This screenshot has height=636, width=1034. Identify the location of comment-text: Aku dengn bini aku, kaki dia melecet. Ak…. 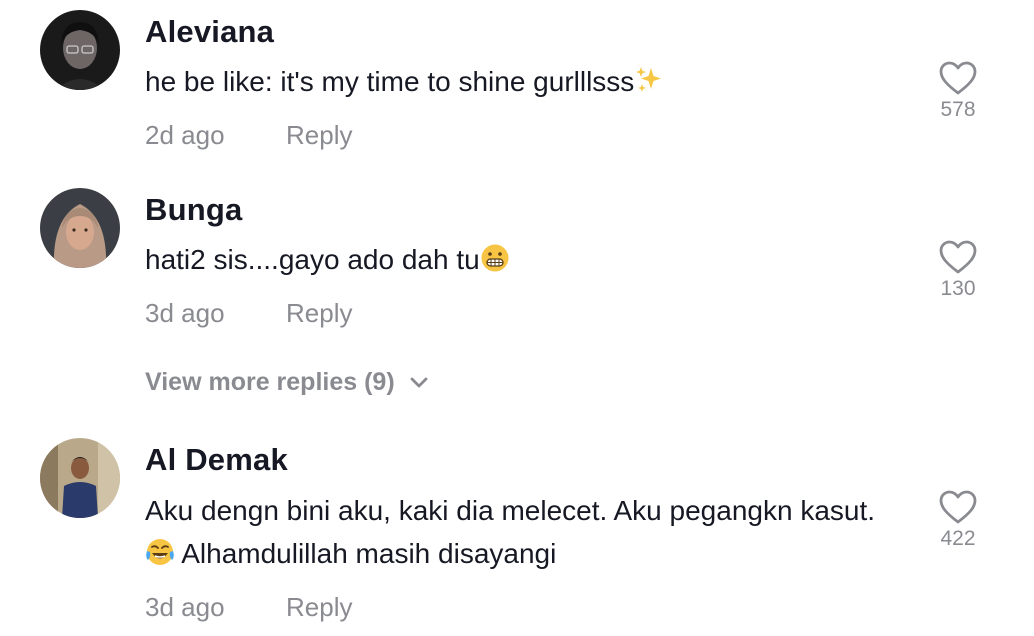
(525, 534).